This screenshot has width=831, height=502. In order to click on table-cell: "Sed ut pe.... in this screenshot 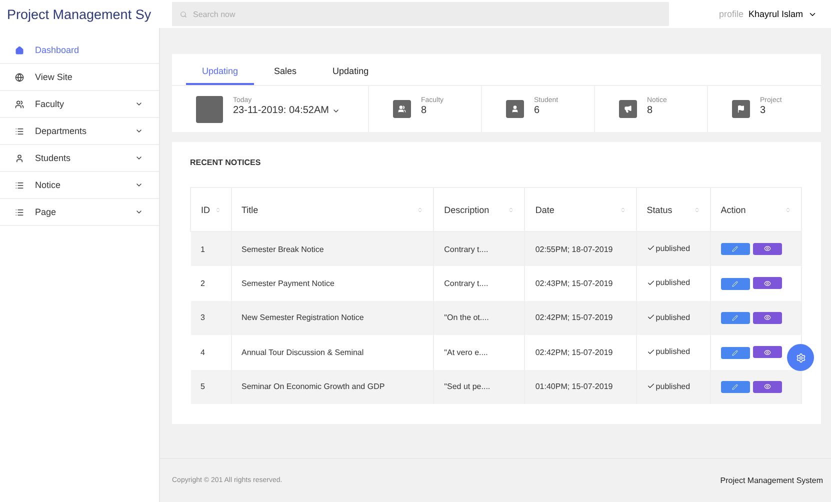, I will do `click(479, 387)`.